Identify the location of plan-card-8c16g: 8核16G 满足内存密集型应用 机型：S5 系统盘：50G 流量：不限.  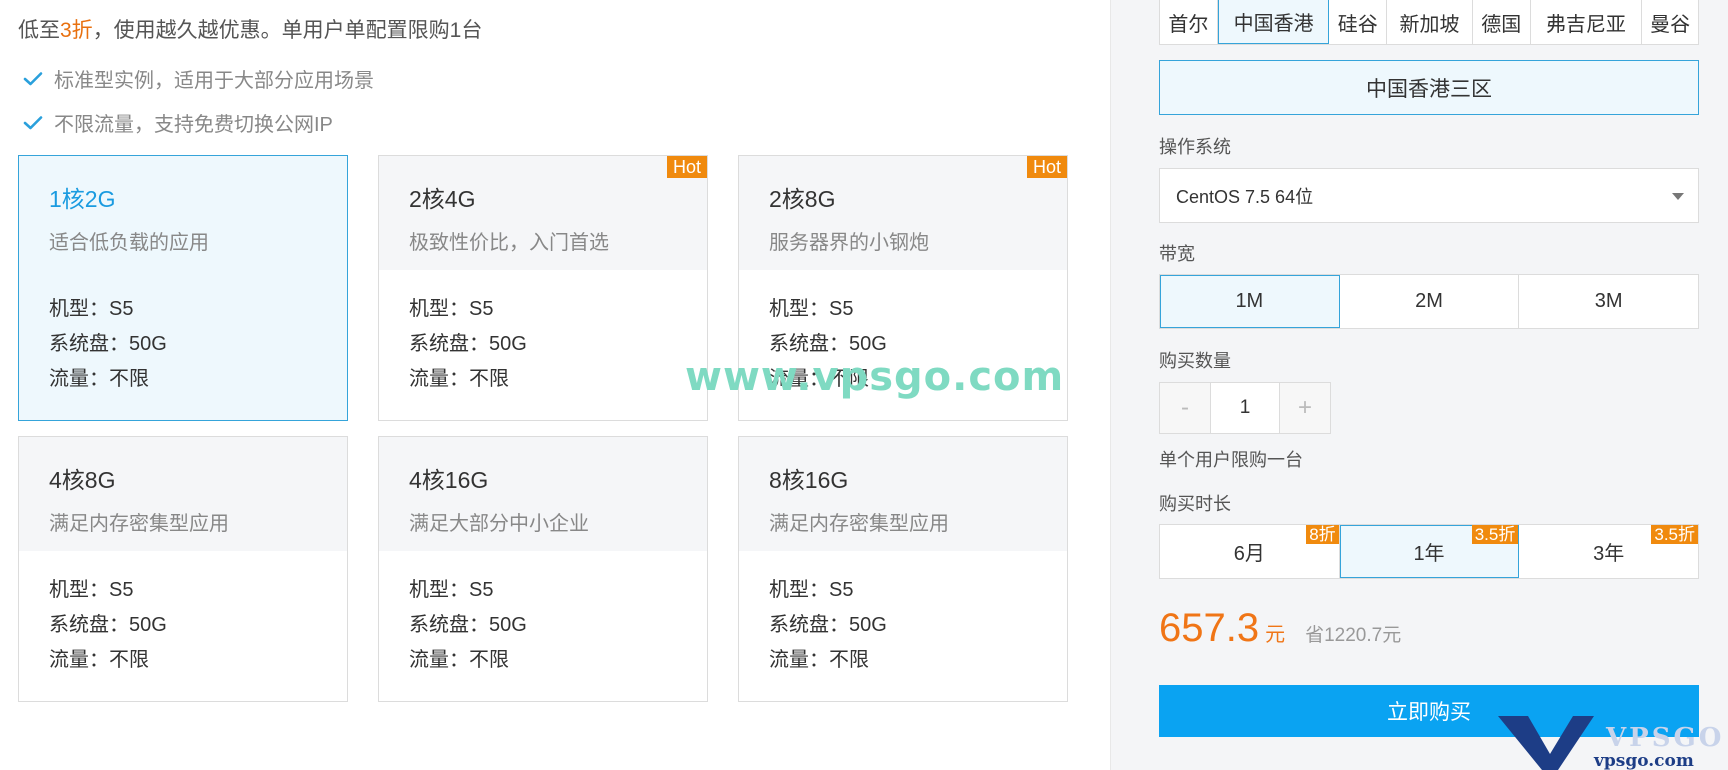
(903, 569).